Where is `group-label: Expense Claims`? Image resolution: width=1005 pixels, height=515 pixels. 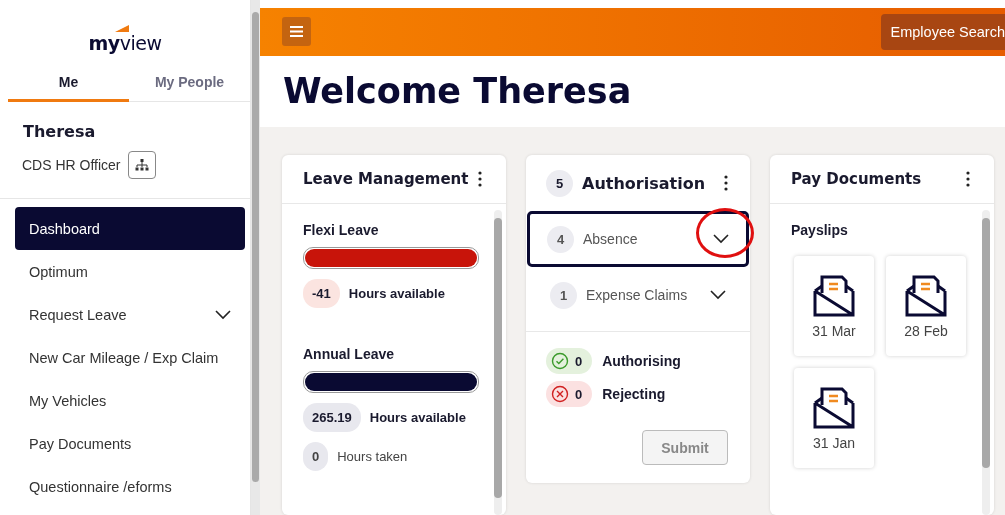
group-label: Expense Claims is located at coordinates (637, 295).